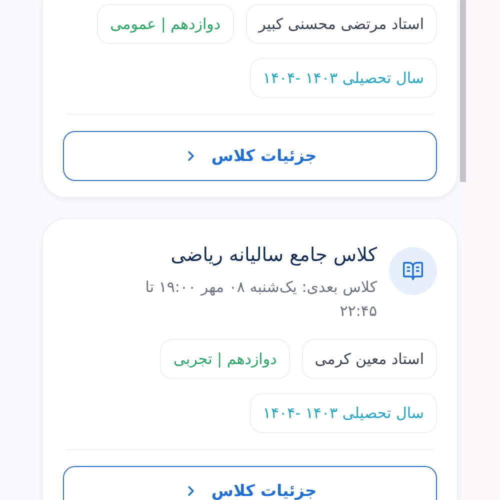 Image resolution: width=500 pixels, height=500 pixels. I want to click on info-chip: استاد مرتضی محسنی کبیر, so click(341, 24).